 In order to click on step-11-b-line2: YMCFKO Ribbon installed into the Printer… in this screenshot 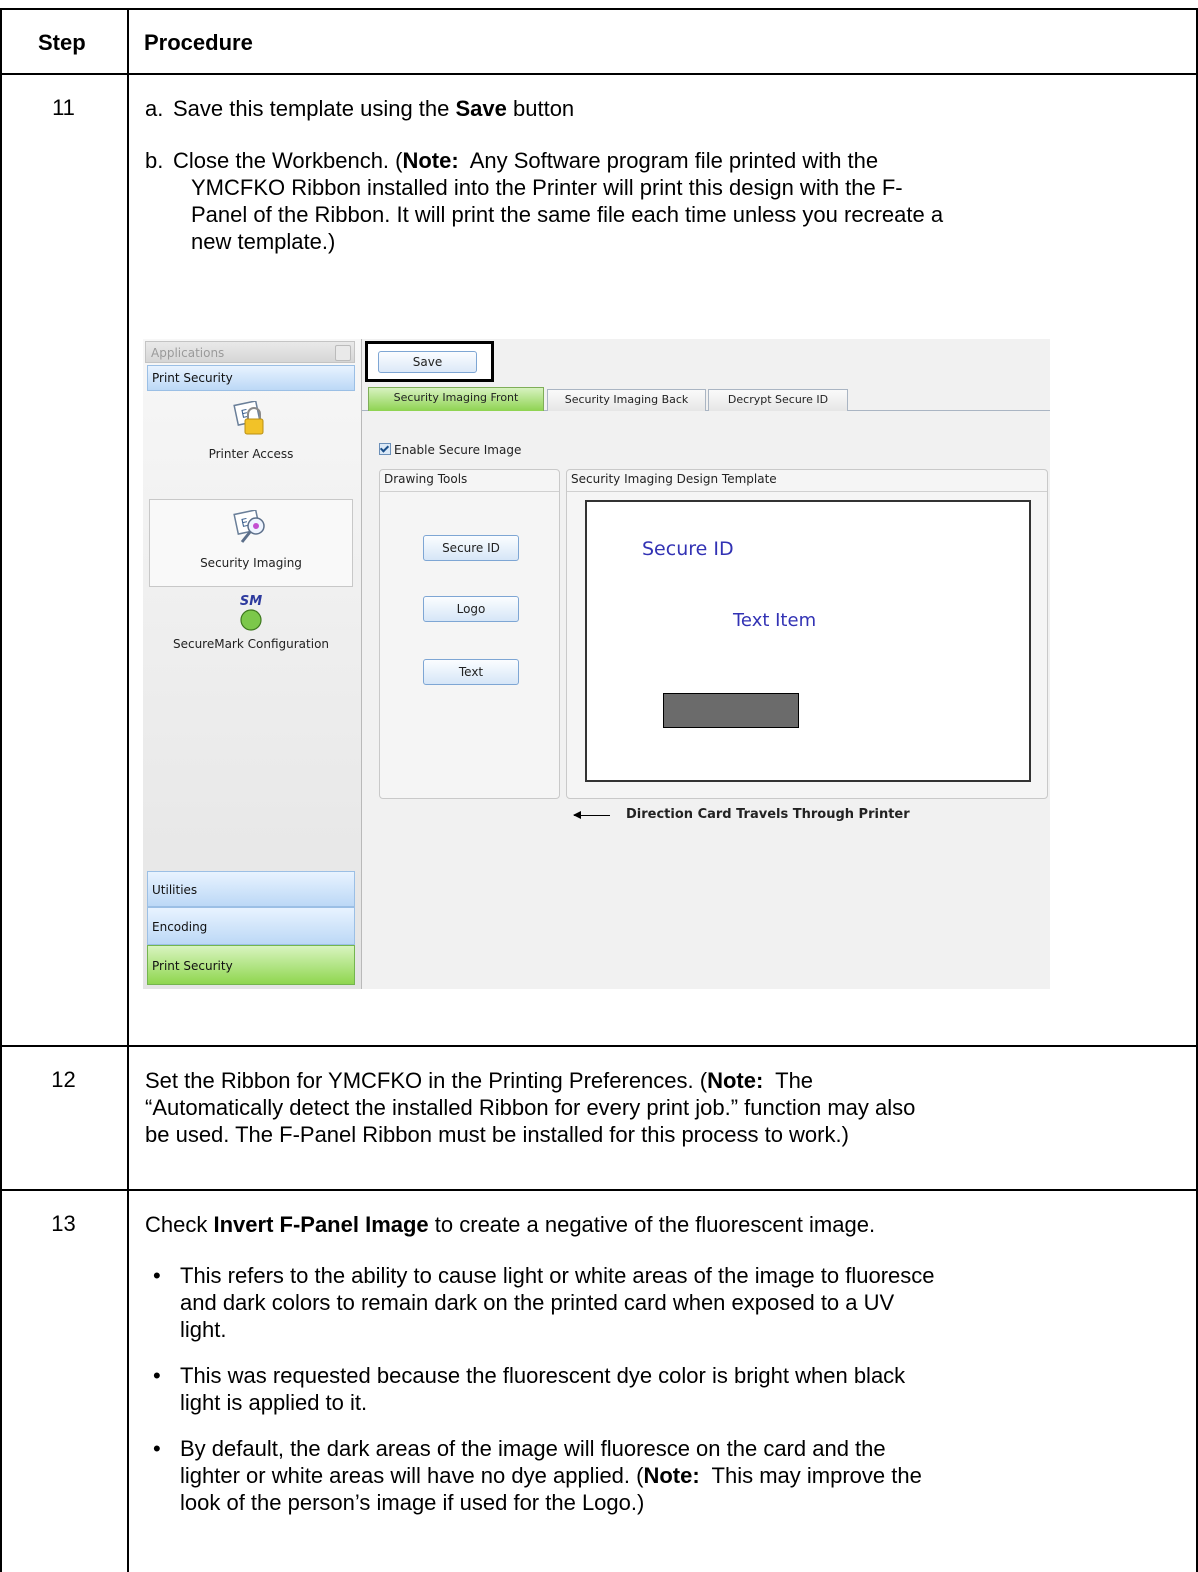, I will do `click(547, 187)`.